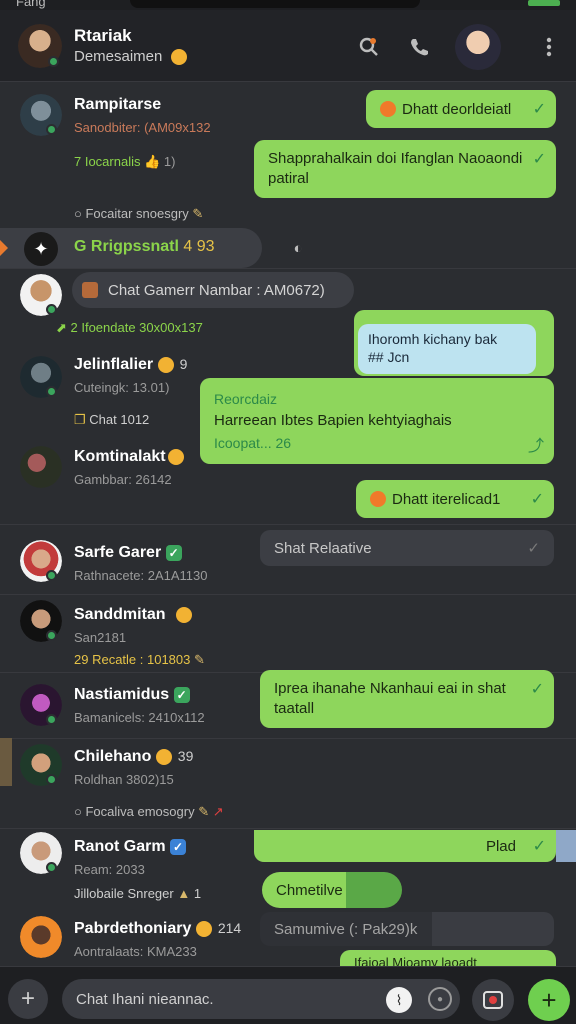 The width and height of the screenshot is (576, 1024). I want to click on contact-name: G Rrigpssnatl 4 93, so click(144, 246).